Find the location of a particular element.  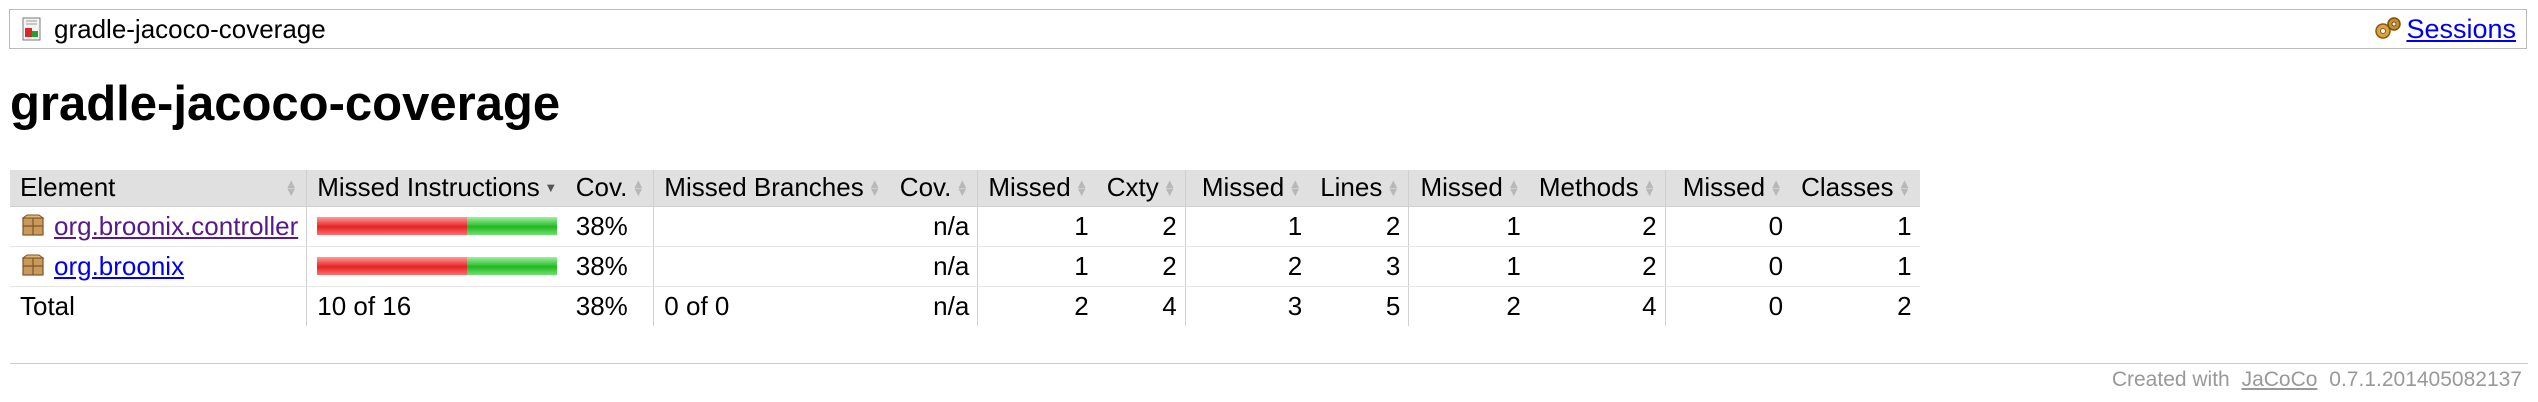

total-missed-classes: 0 is located at coordinates (1728, 305).